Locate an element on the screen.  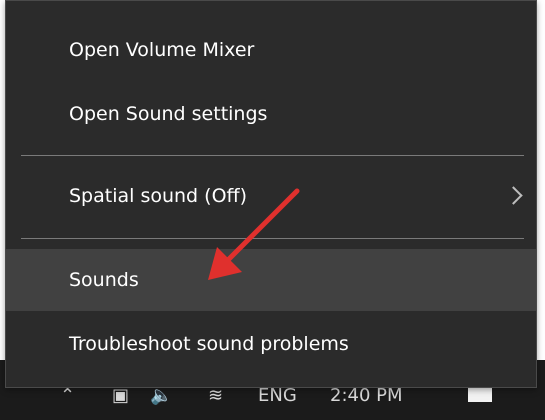
menu-item-label: Spatial sound (Off) is located at coordinates (158, 196).